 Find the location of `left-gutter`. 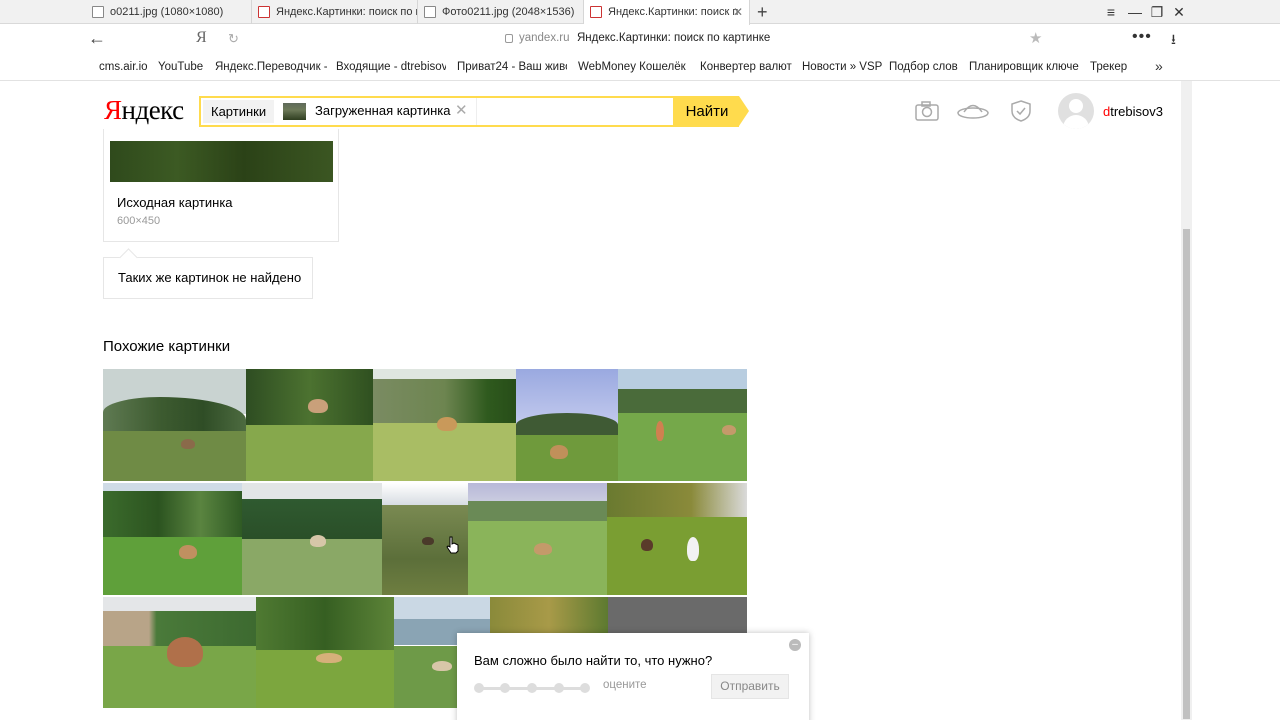

left-gutter is located at coordinates (43, 400).